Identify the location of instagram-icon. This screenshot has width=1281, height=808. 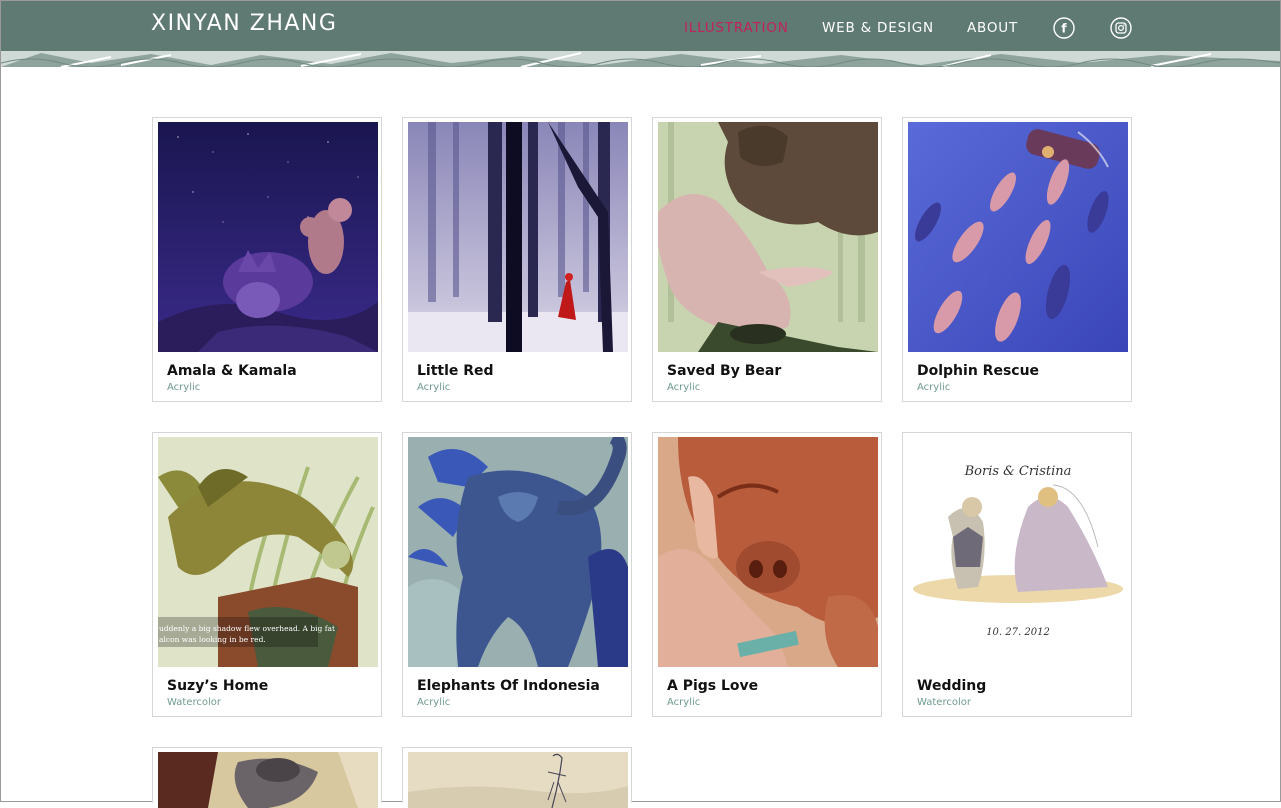
(1121, 28).